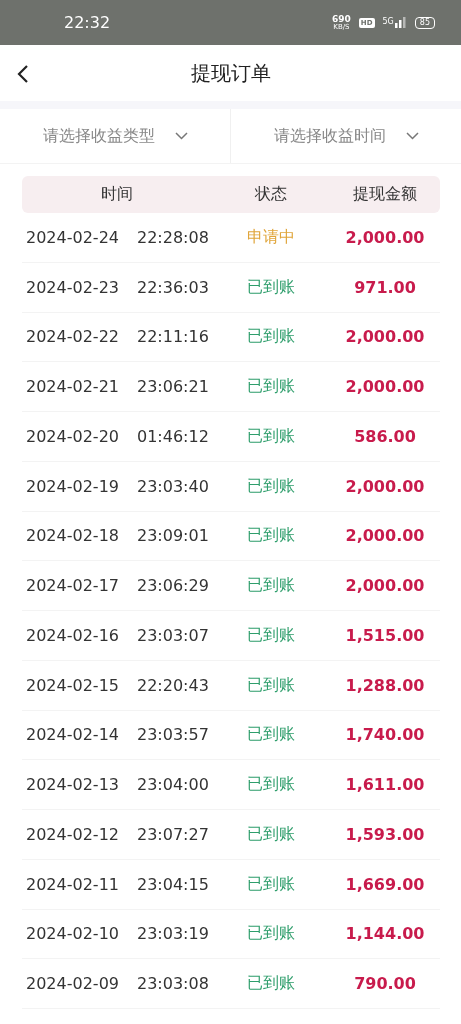 The image size is (461, 1024). What do you see at coordinates (400, 22) in the screenshot?
I see `signal-icon` at bounding box center [400, 22].